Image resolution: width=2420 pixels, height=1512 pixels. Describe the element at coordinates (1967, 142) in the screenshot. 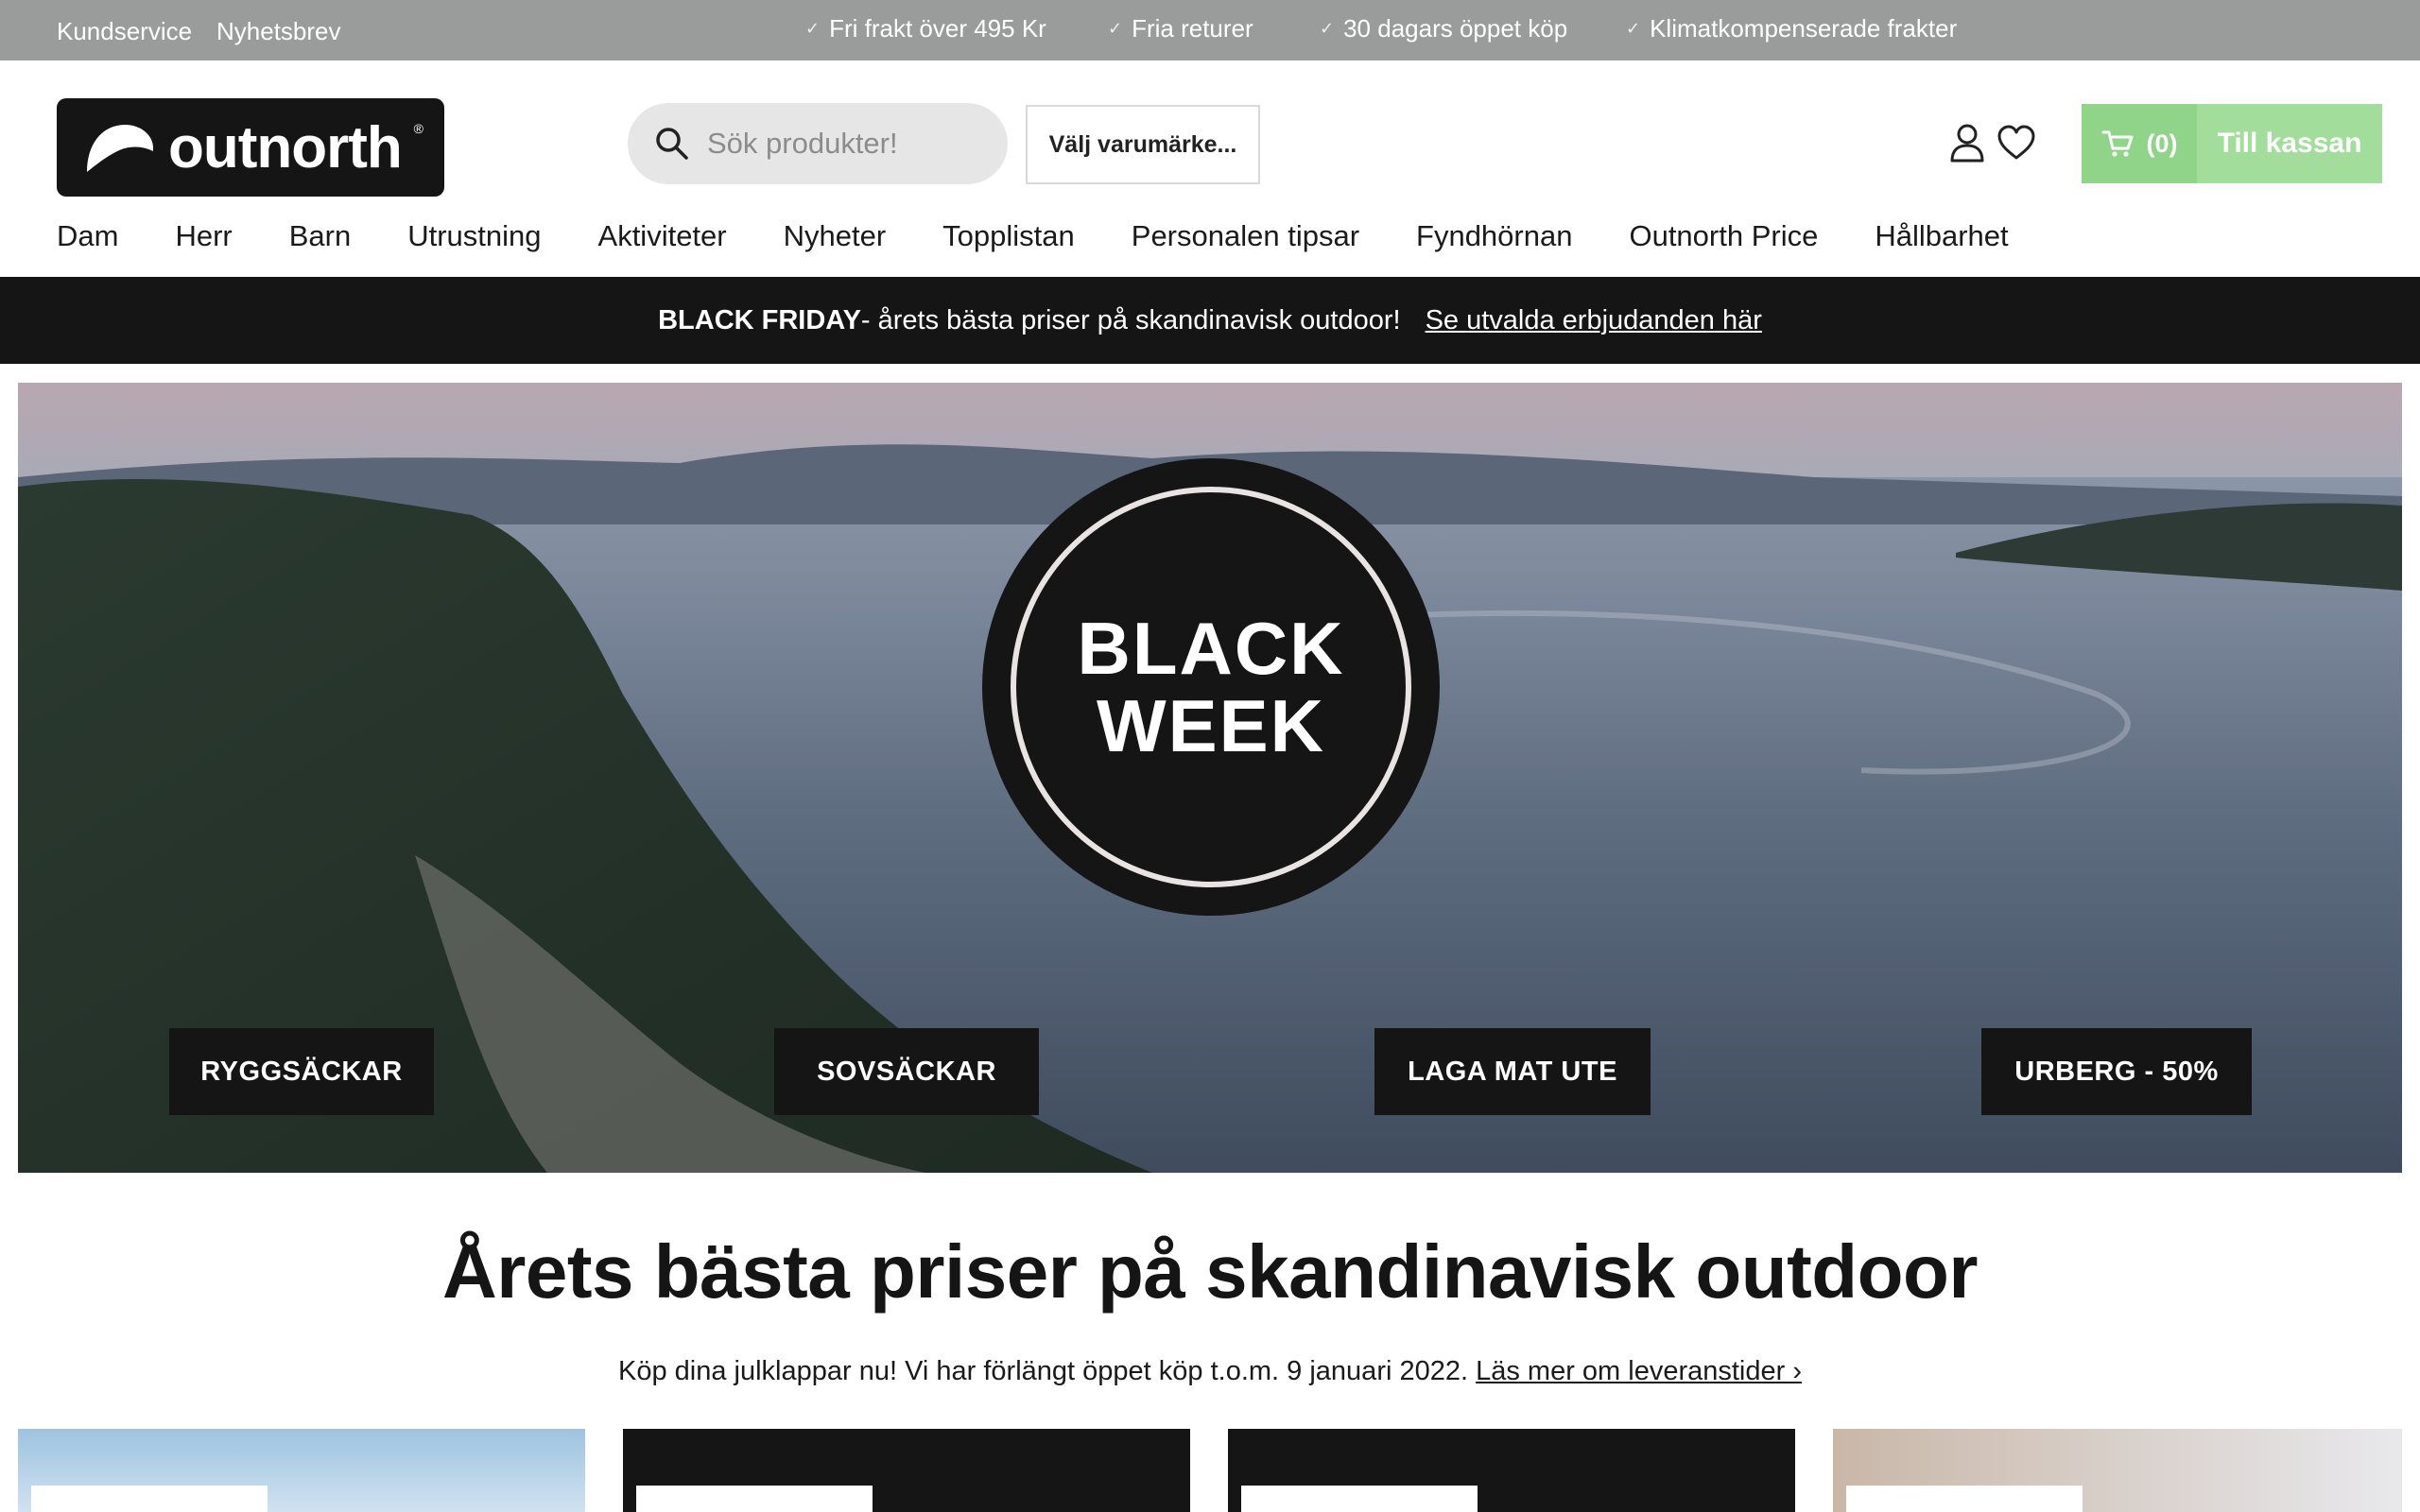

I see `account-icon` at that location.